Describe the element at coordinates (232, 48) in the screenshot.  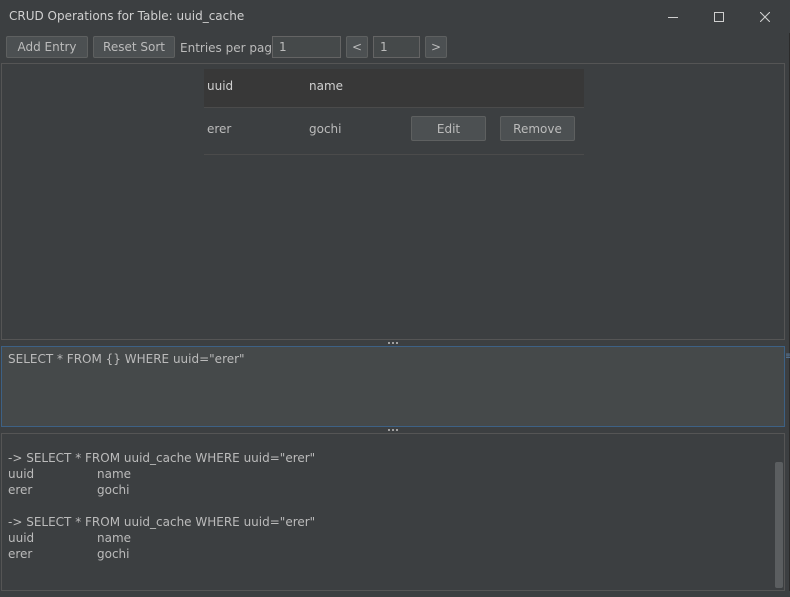
I see `entries-per-page-label: Entries per page:` at that location.